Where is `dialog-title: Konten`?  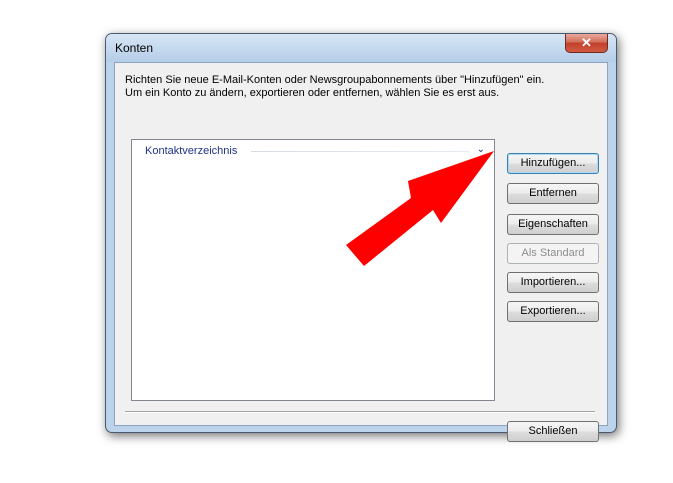
dialog-title: Konten is located at coordinates (134, 48).